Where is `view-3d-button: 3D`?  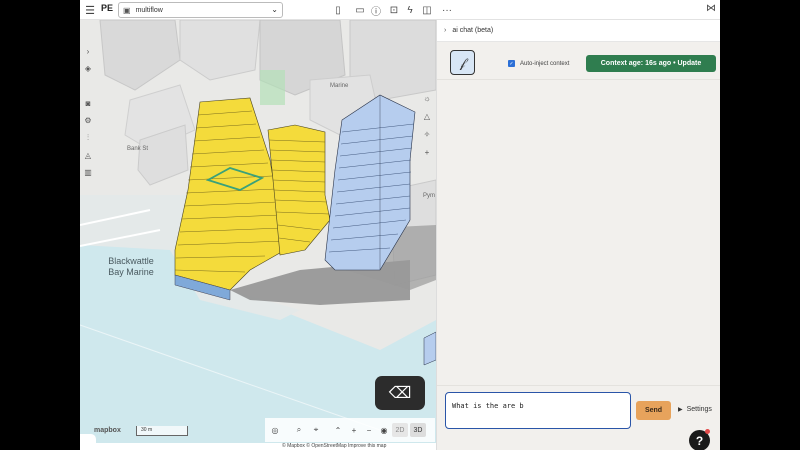
view-3d-button: 3D is located at coordinates (418, 430).